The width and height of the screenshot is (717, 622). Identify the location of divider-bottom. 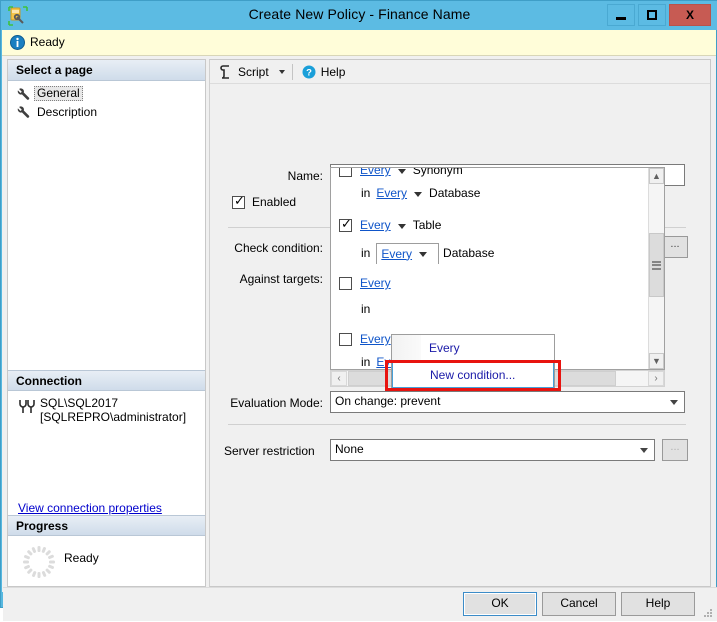
(457, 424).